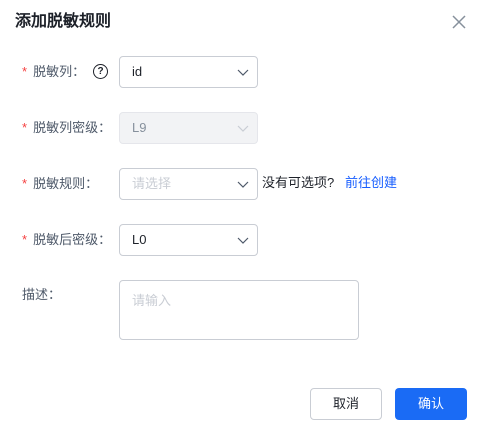 The height and width of the screenshot is (432, 482). What do you see at coordinates (152, 183) in the screenshot?
I see `rule-select-placeholder: 请选择` at bounding box center [152, 183].